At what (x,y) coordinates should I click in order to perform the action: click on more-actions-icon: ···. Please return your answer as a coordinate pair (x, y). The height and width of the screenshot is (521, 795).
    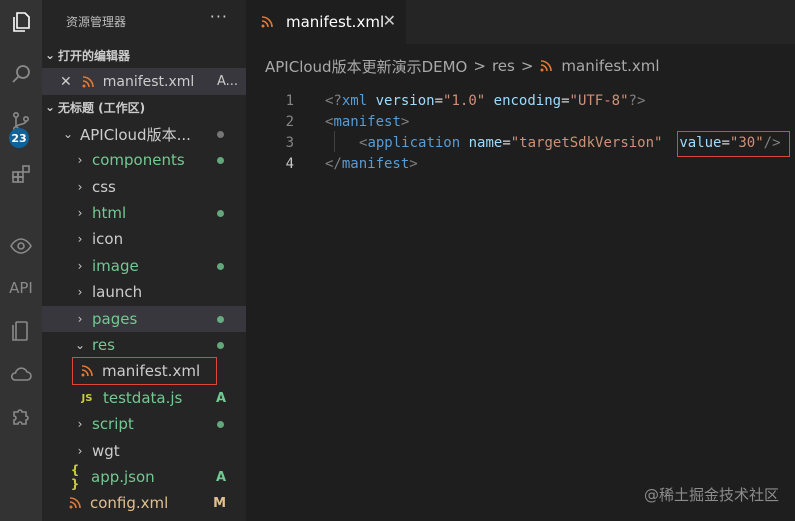
    Looking at the image, I should click on (219, 16).